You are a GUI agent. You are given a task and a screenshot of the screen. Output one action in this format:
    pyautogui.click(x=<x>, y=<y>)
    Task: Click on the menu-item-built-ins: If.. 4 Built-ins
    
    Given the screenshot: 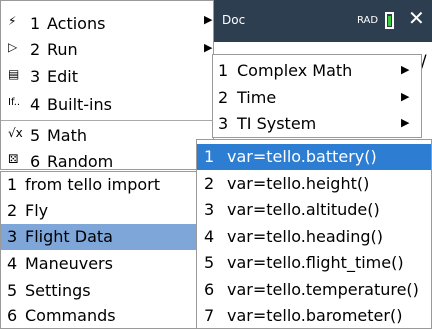 What is the action you would take?
    pyautogui.click(x=107, y=105)
    